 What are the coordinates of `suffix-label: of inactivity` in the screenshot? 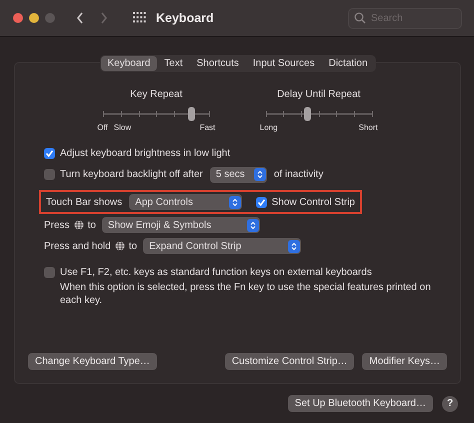 It's located at (299, 174).